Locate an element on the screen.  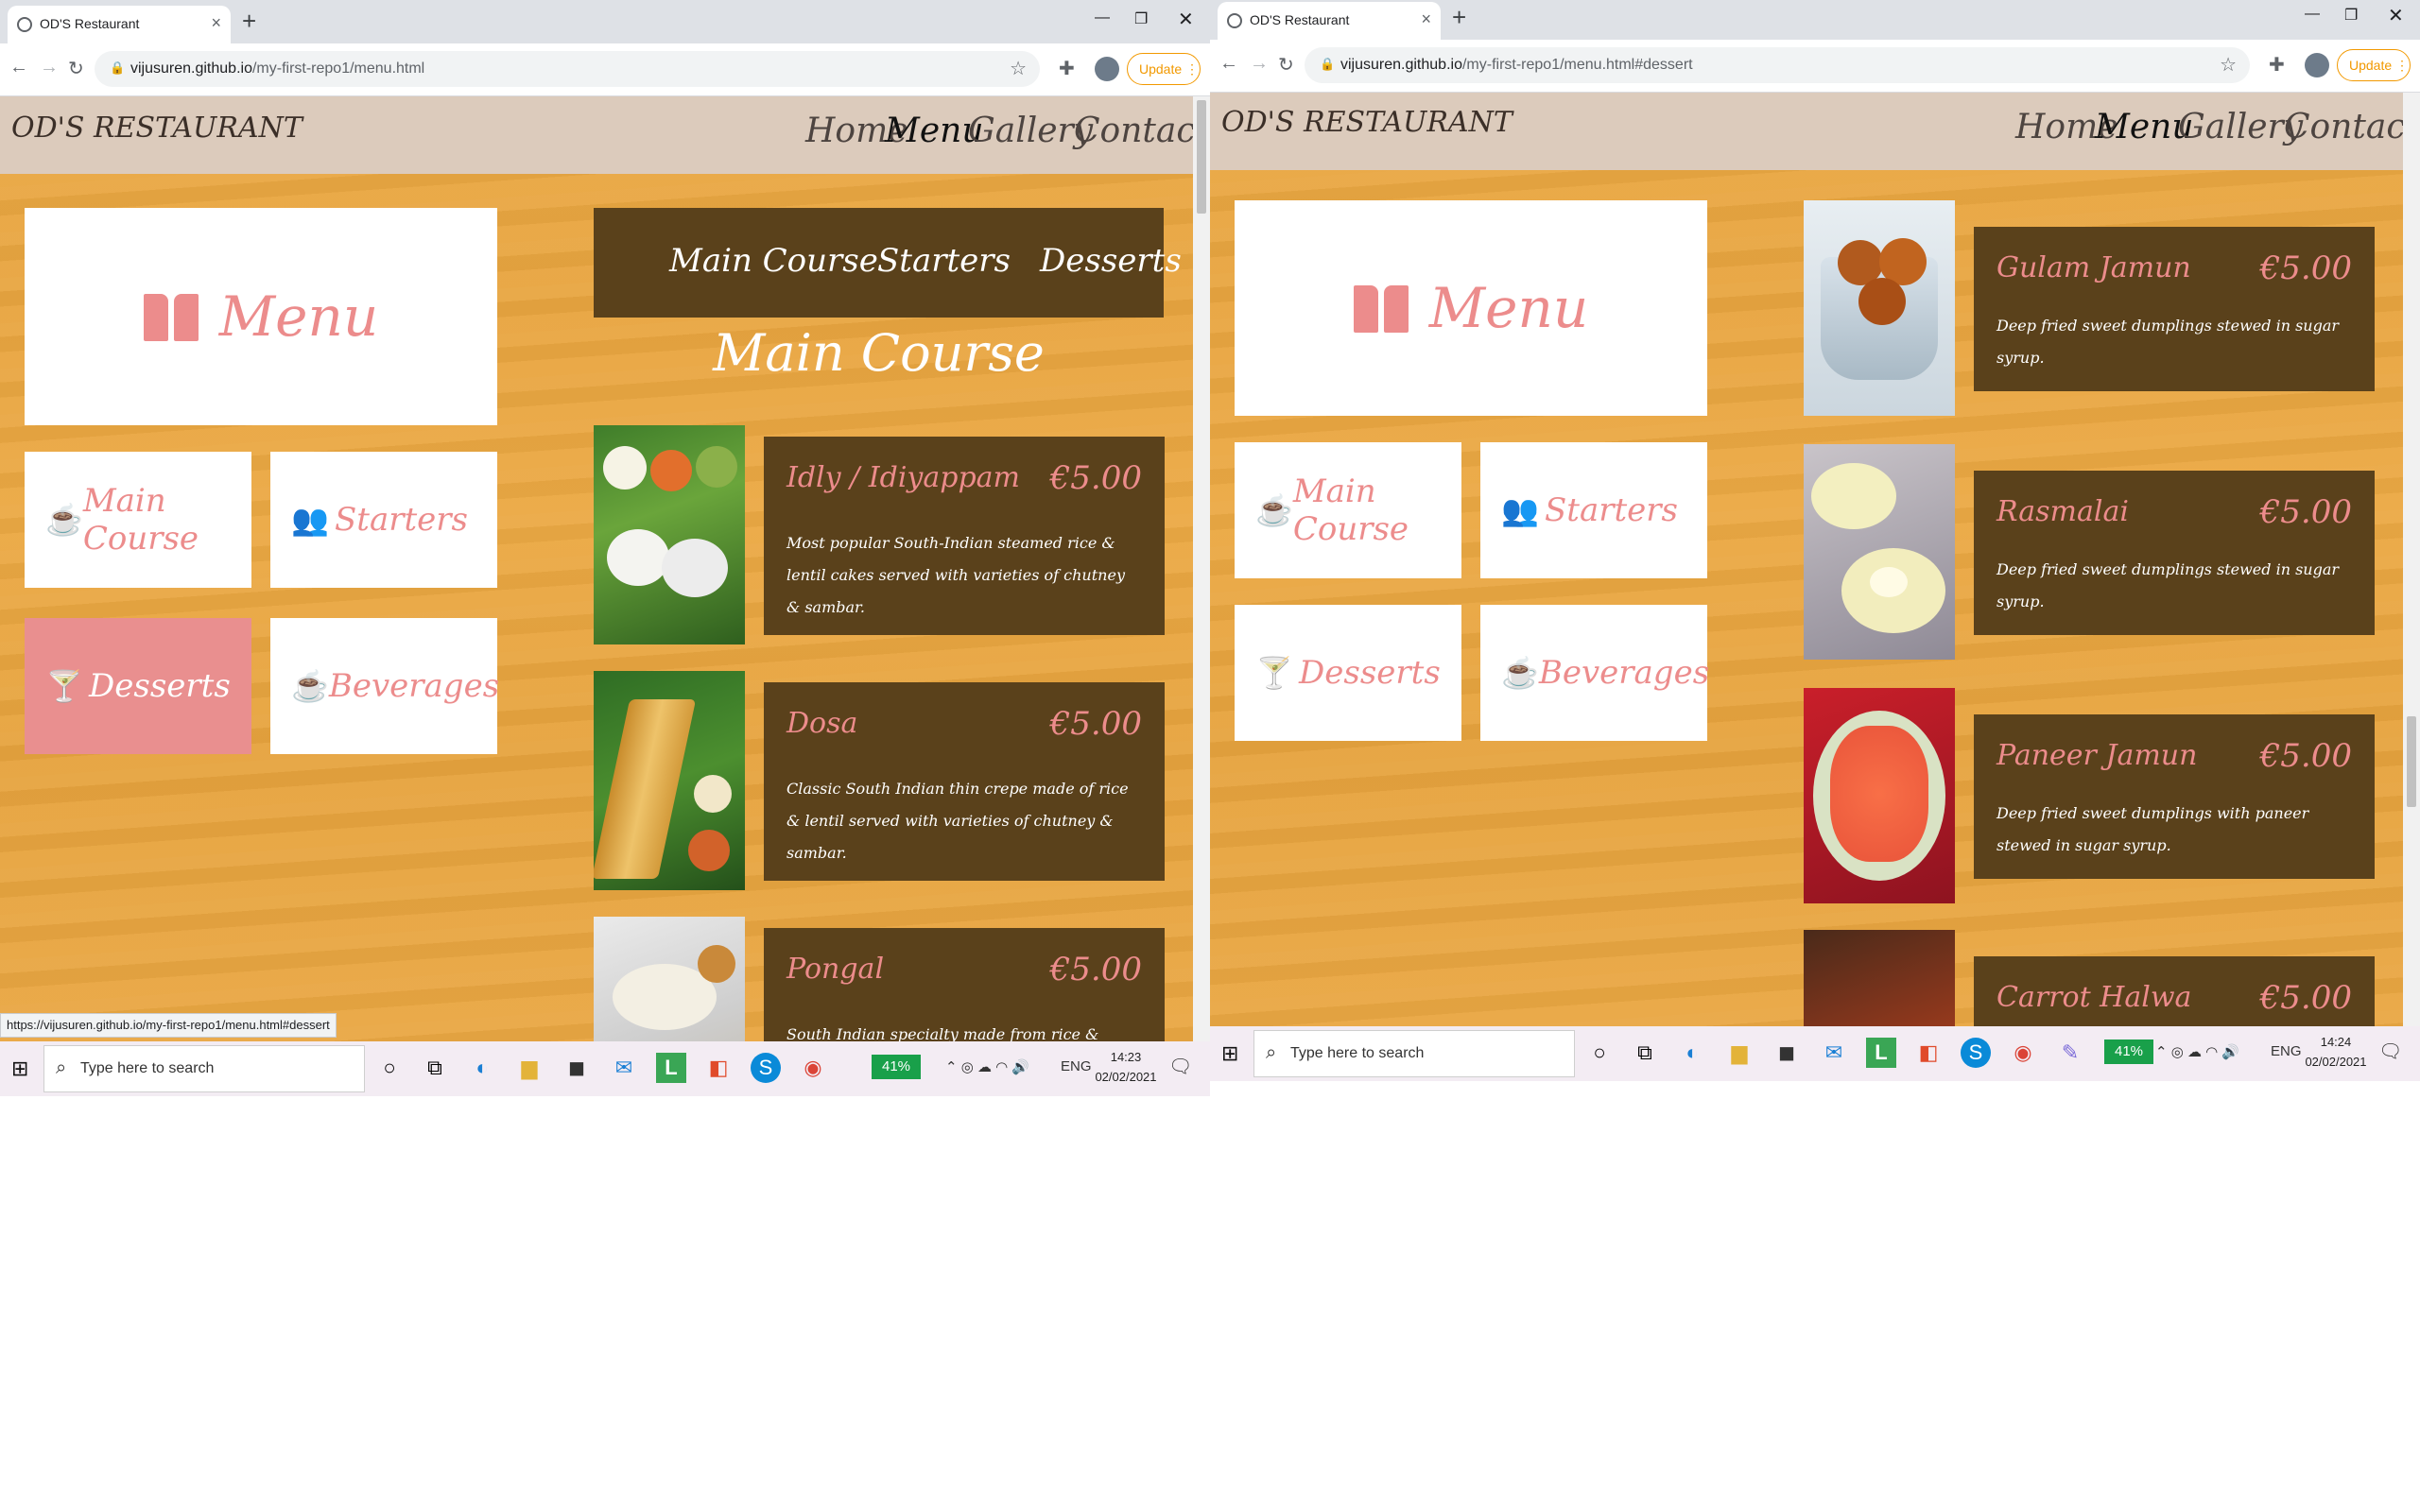
paint-icon: ✎ is located at coordinates (2070, 1053).